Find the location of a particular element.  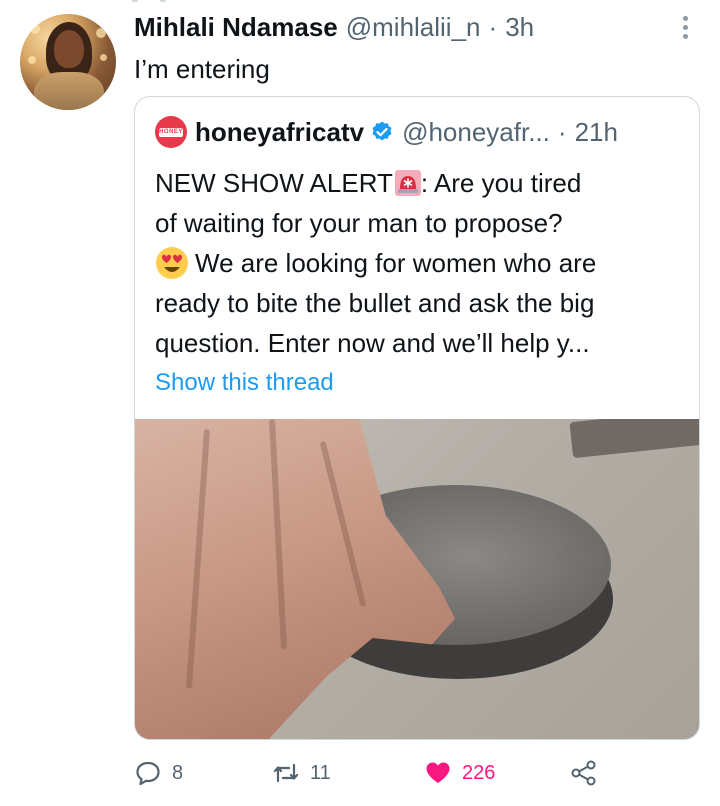

retweet-count: 11 is located at coordinates (320, 772).